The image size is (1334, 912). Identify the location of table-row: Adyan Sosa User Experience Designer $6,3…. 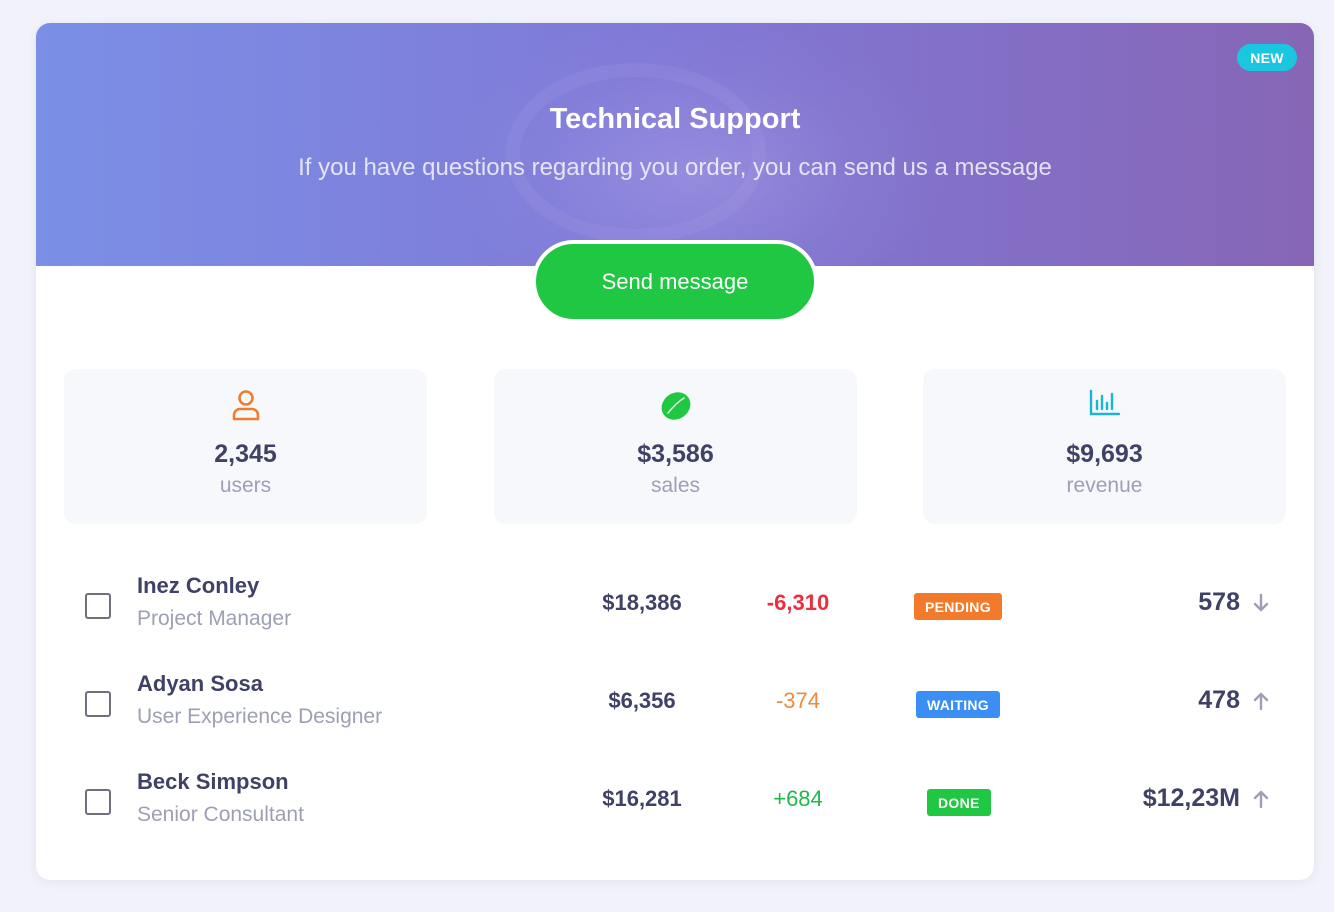
(675, 703).